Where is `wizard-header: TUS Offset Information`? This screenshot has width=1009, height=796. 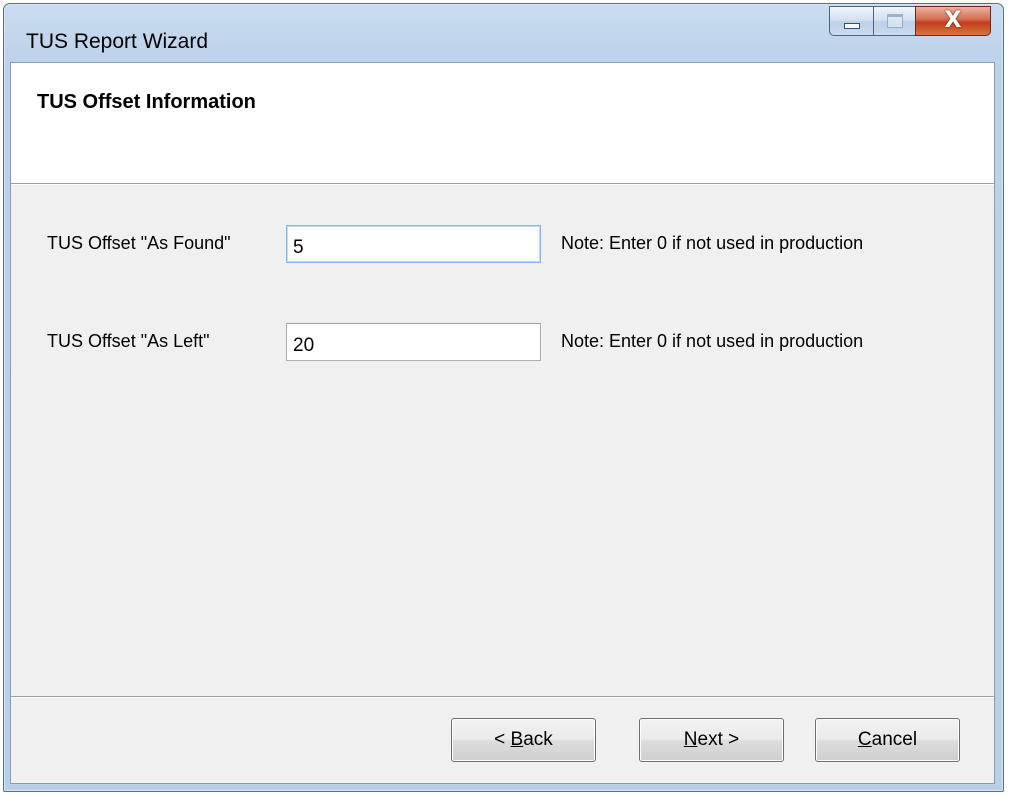
wizard-header: TUS Offset Information is located at coordinates (502, 123).